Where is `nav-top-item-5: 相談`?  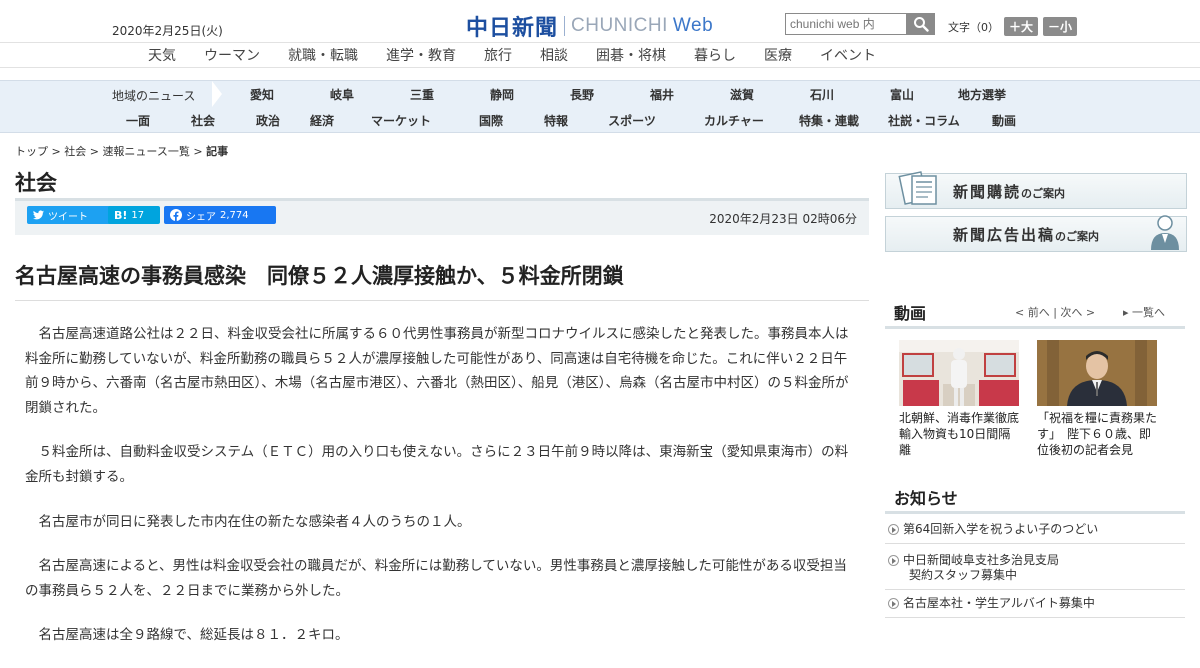 nav-top-item-5: 相談 is located at coordinates (554, 55).